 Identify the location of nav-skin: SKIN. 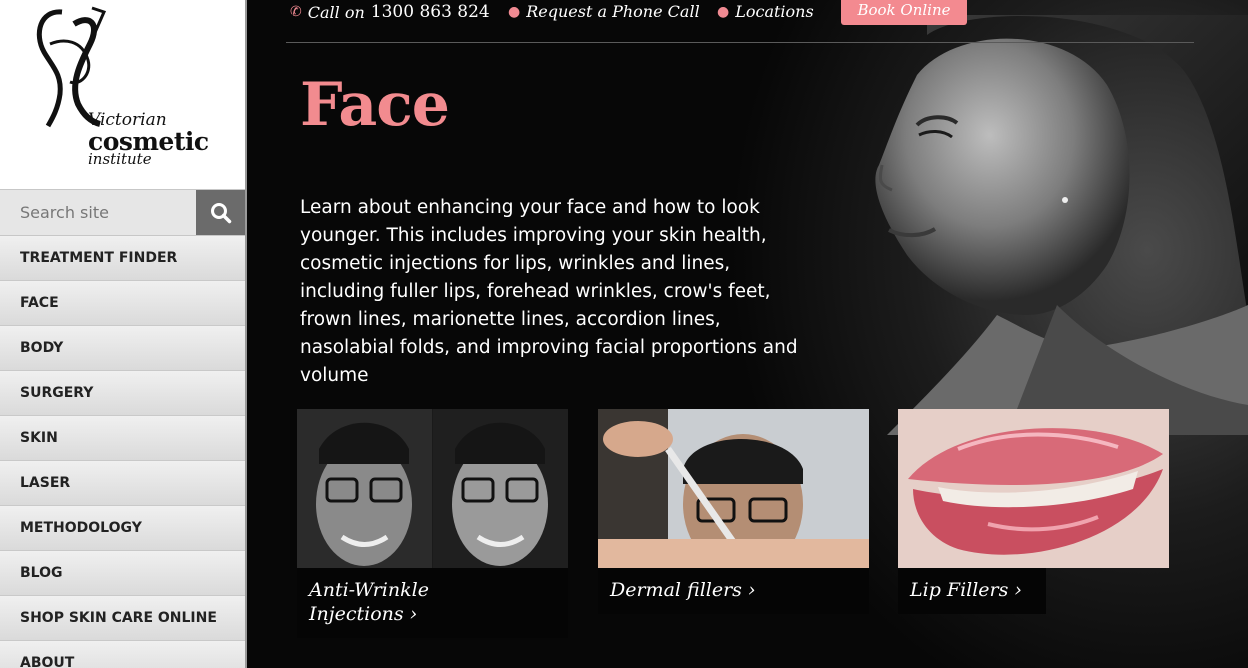
(122, 438).